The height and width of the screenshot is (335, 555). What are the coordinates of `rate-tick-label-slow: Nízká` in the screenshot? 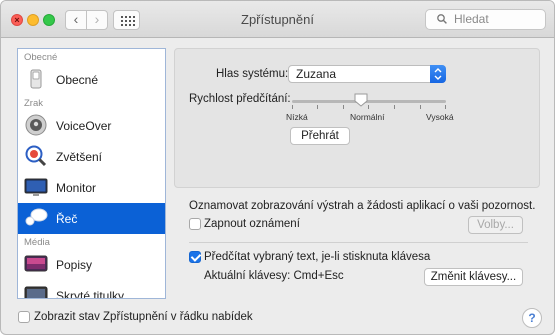 It's located at (297, 117).